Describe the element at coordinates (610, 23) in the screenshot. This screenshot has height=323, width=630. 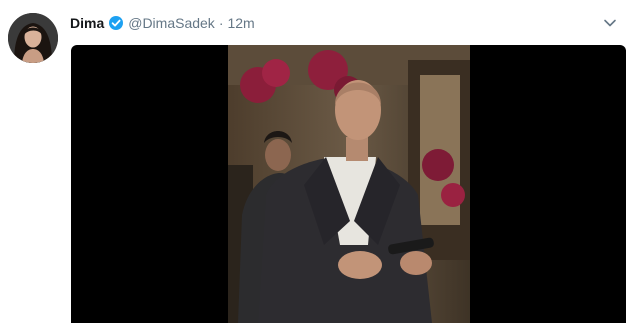
I see `chevron-down-icon` at that location.